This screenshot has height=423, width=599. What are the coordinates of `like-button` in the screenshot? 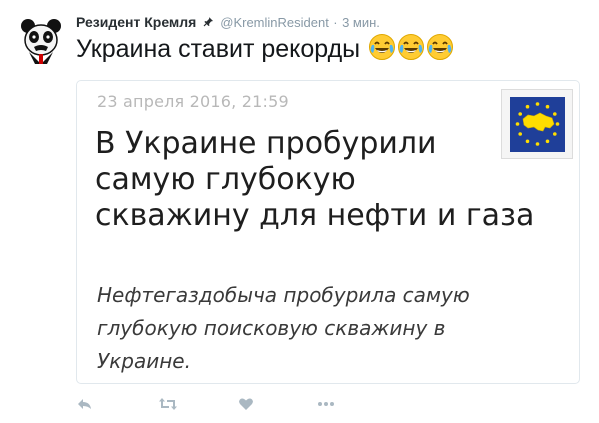 It's located at (246, 404).